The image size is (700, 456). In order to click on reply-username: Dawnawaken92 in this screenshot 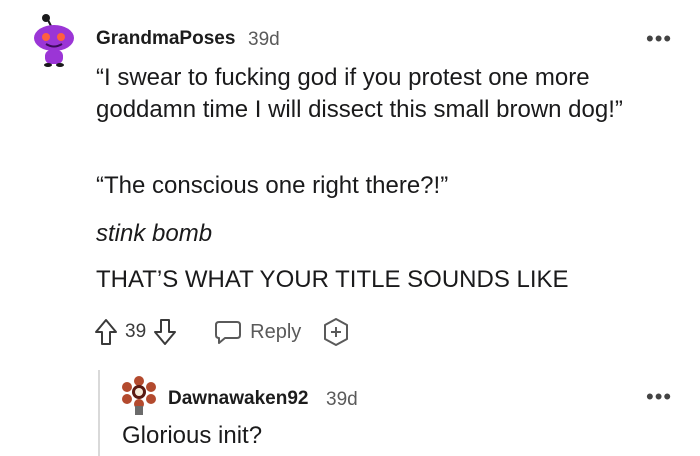, I will do `click(238, 399)`.